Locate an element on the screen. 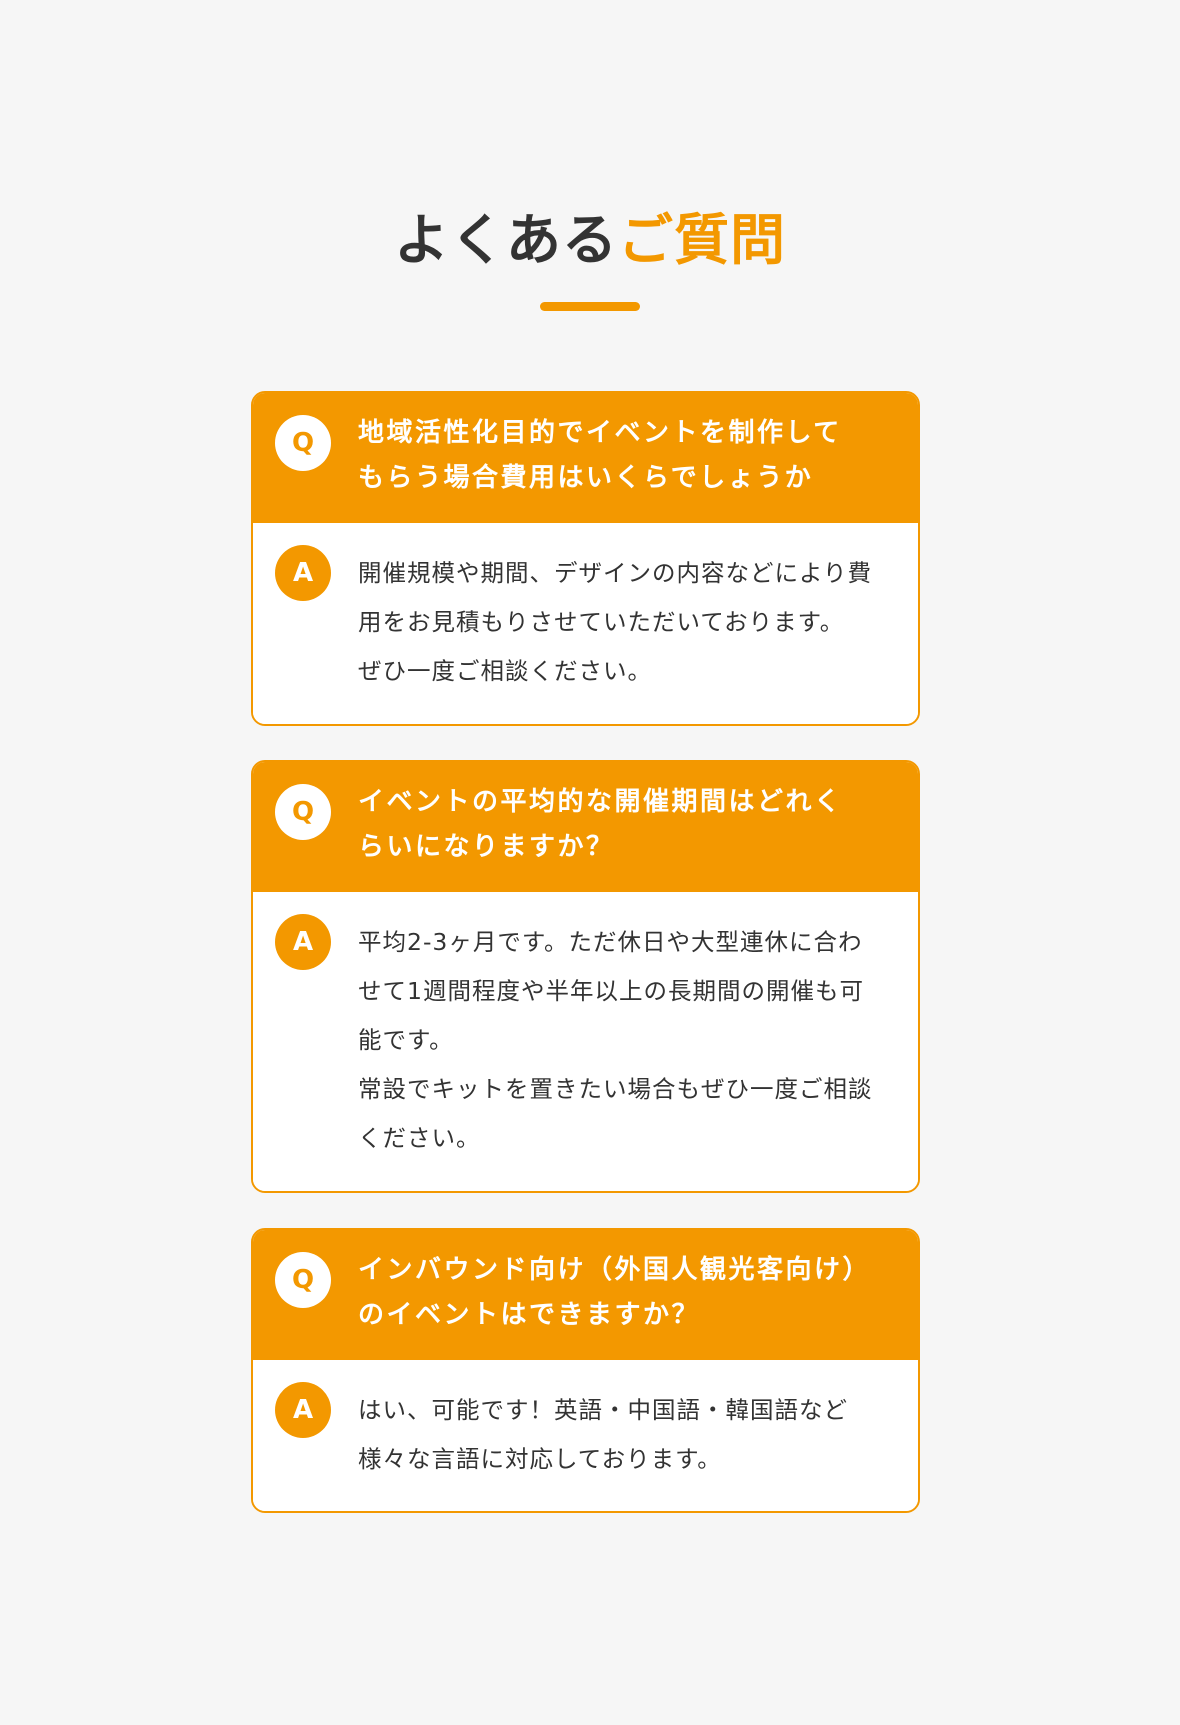 This screenshot has width=1180, height=1725. faq-question: Q インバウンド向け（外国人観光客向け） のイベントはできますか？ is located at coordinates (585, 1295).